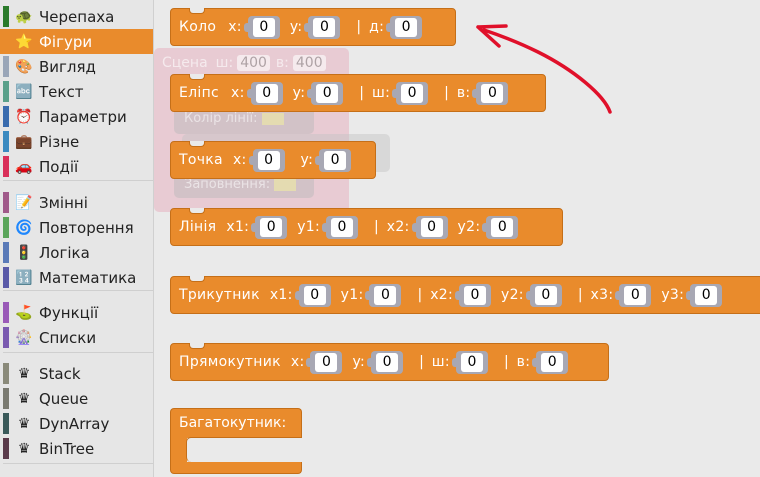 The height and width of the screenshot is (477, 760). I want to click on category-label: Списки, so click(68, 337).